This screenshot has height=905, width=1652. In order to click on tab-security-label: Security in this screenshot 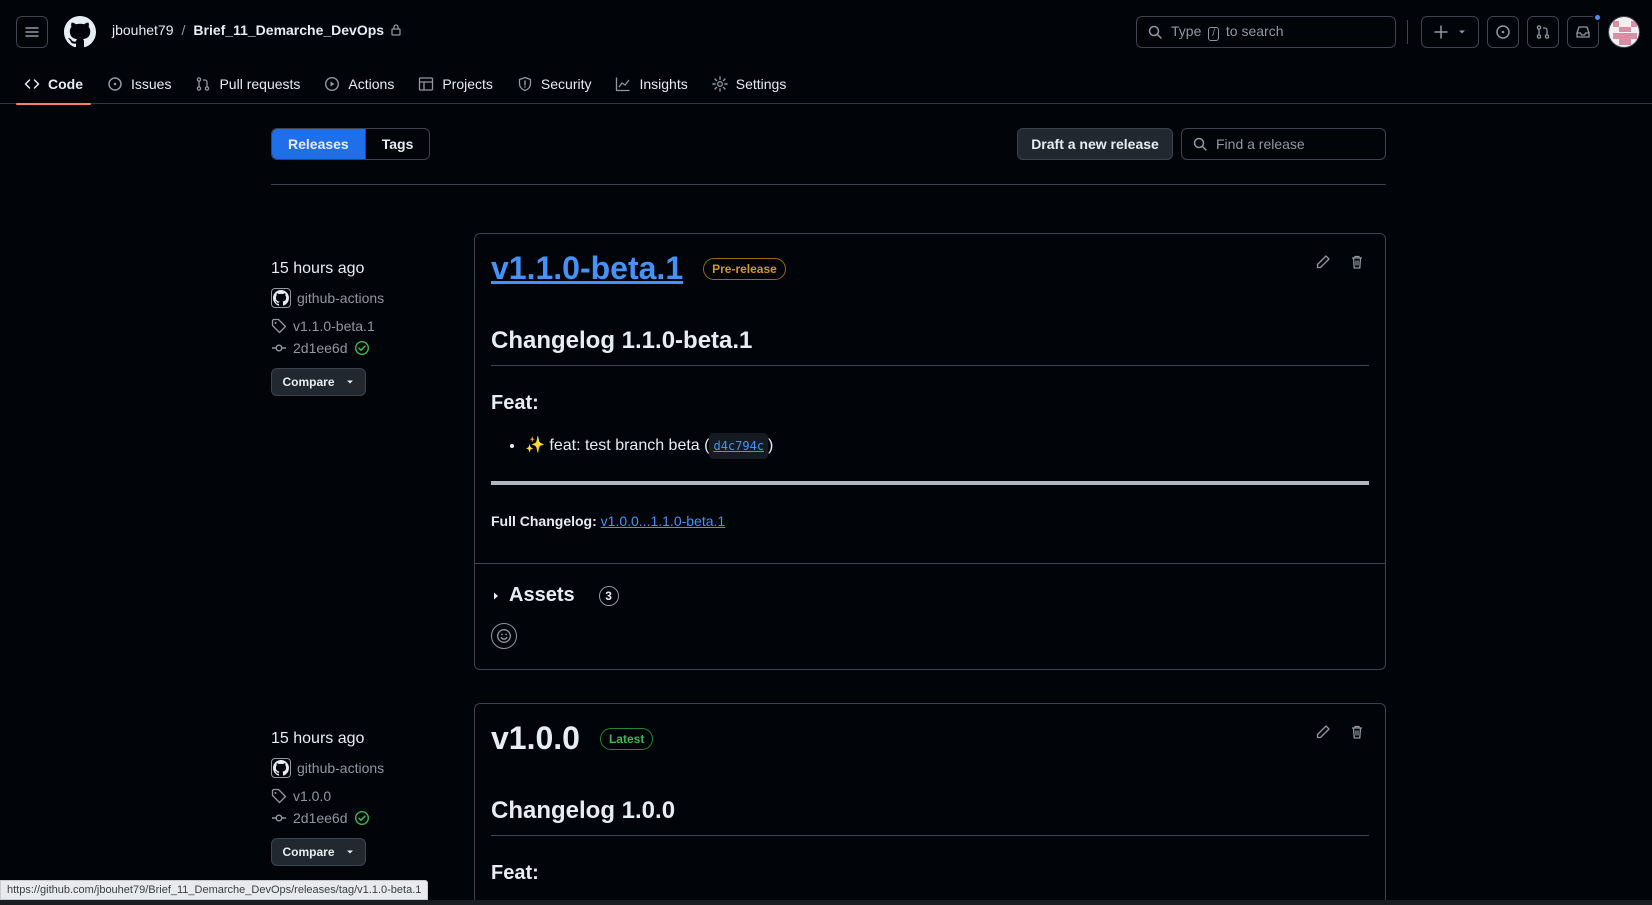, I will do `click(566, 84)`.